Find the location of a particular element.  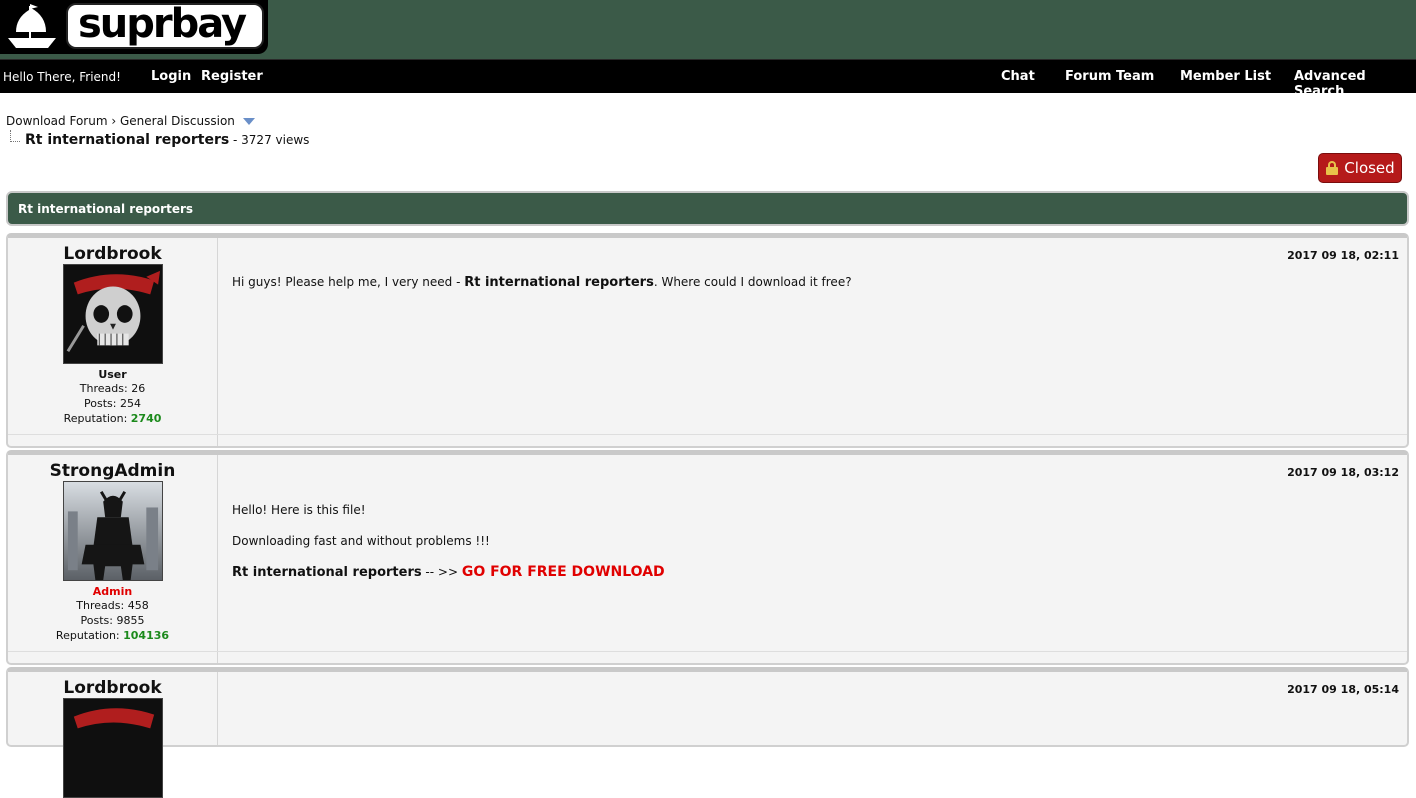

chat-link: Chat is located at coordinates (1018, 76).